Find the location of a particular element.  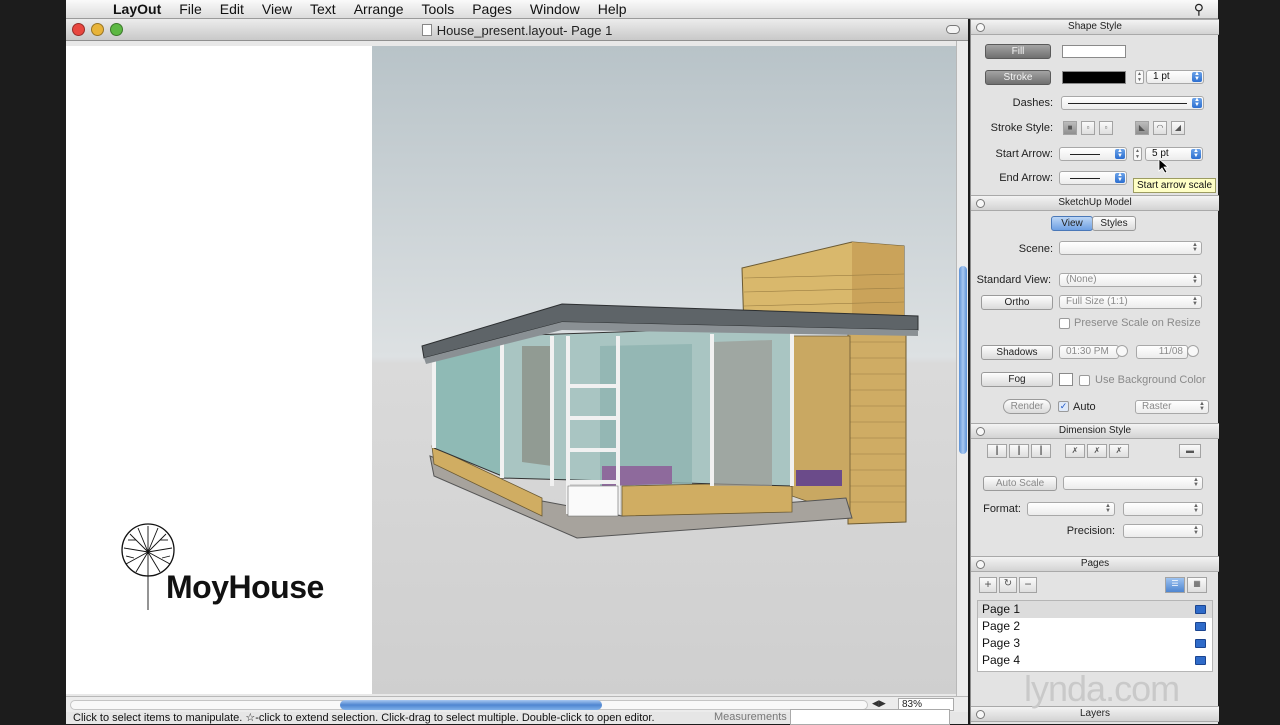

shape-style-header: Shape Style is located at coordinates (1095, 27).